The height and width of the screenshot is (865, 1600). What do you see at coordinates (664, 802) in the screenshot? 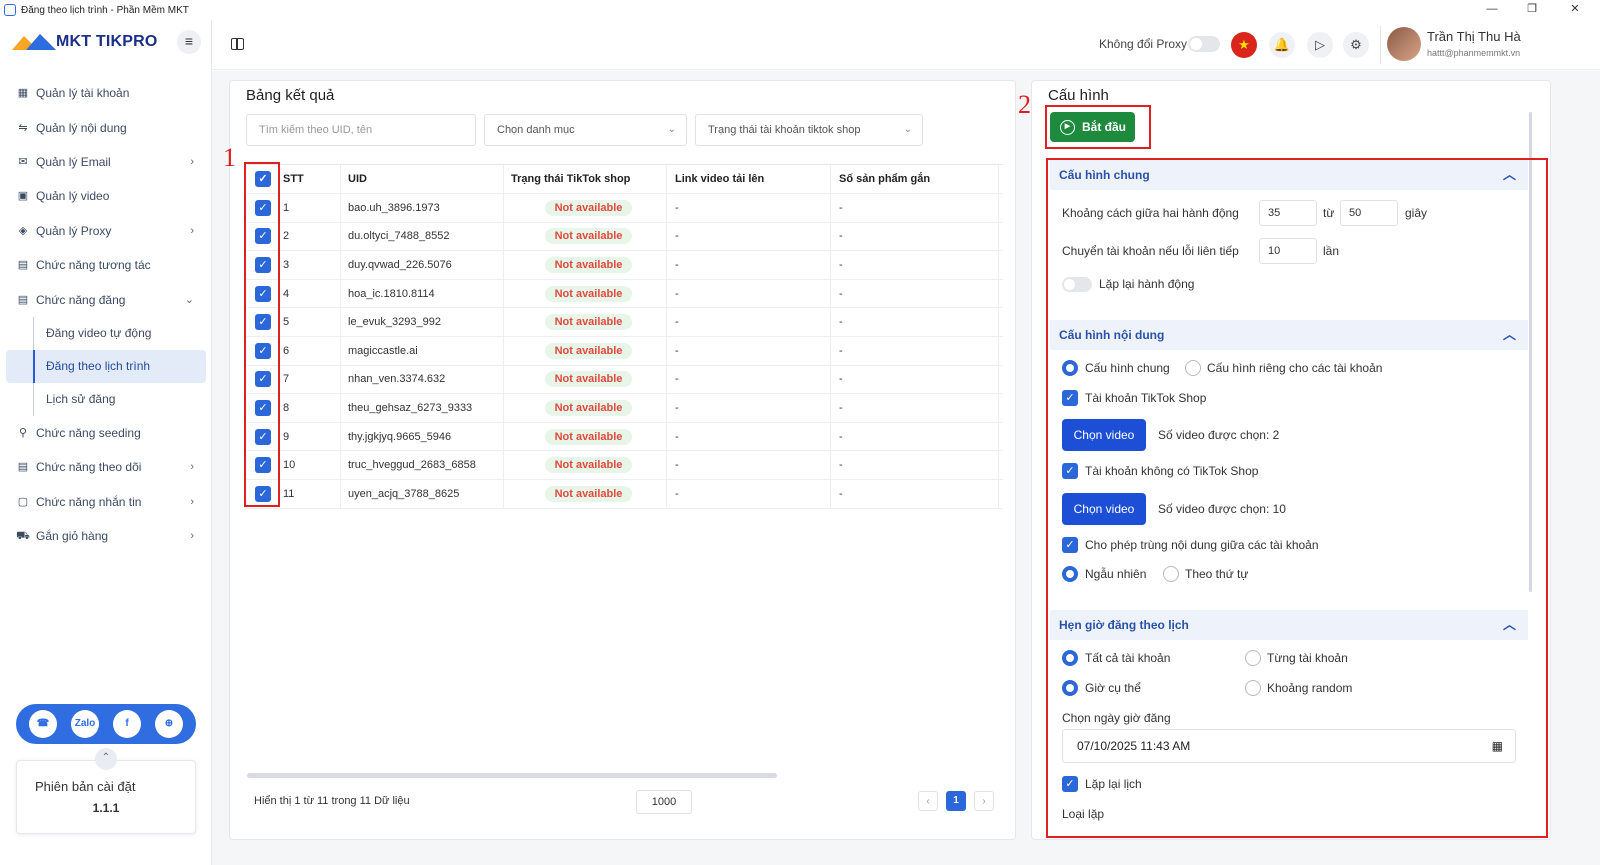
I see `page-size-input: 1000` at bounding box center [664, 802].